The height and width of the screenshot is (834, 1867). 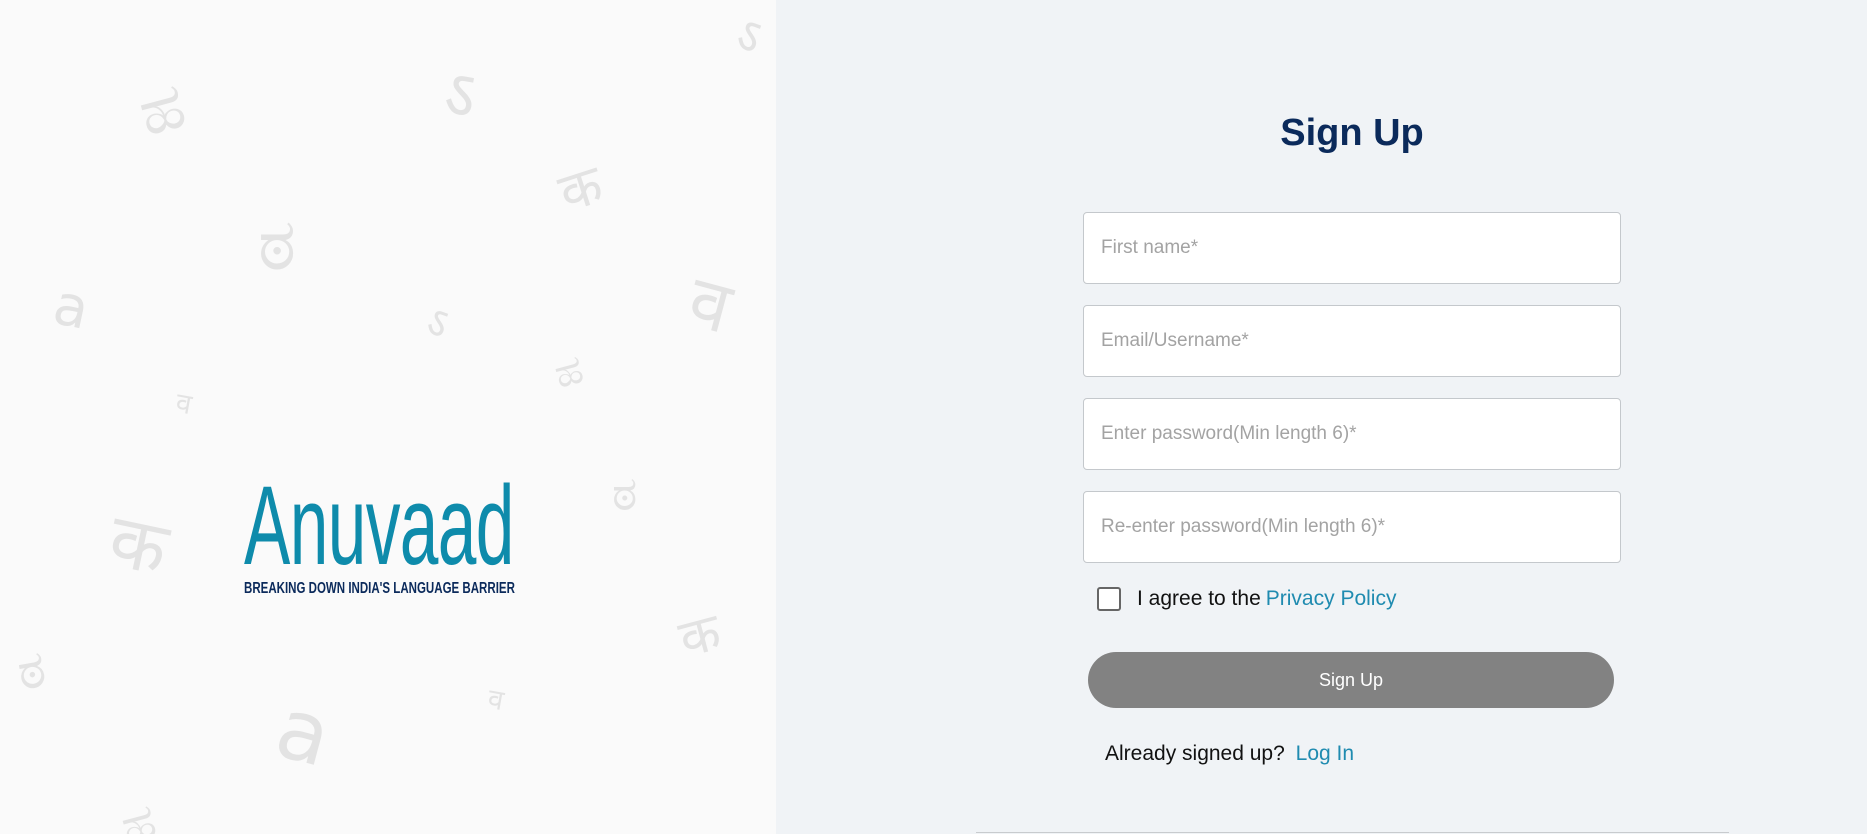 What do you see at coordinates (1363, 754) in the screenshot?
I see `login-prompt-row: Already signed up? Log In` at bounding box center [1363, 754].